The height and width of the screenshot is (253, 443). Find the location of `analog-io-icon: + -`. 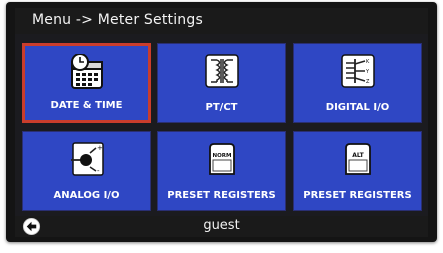

analog-io-icon: + - is located at coordinates (87, 159).